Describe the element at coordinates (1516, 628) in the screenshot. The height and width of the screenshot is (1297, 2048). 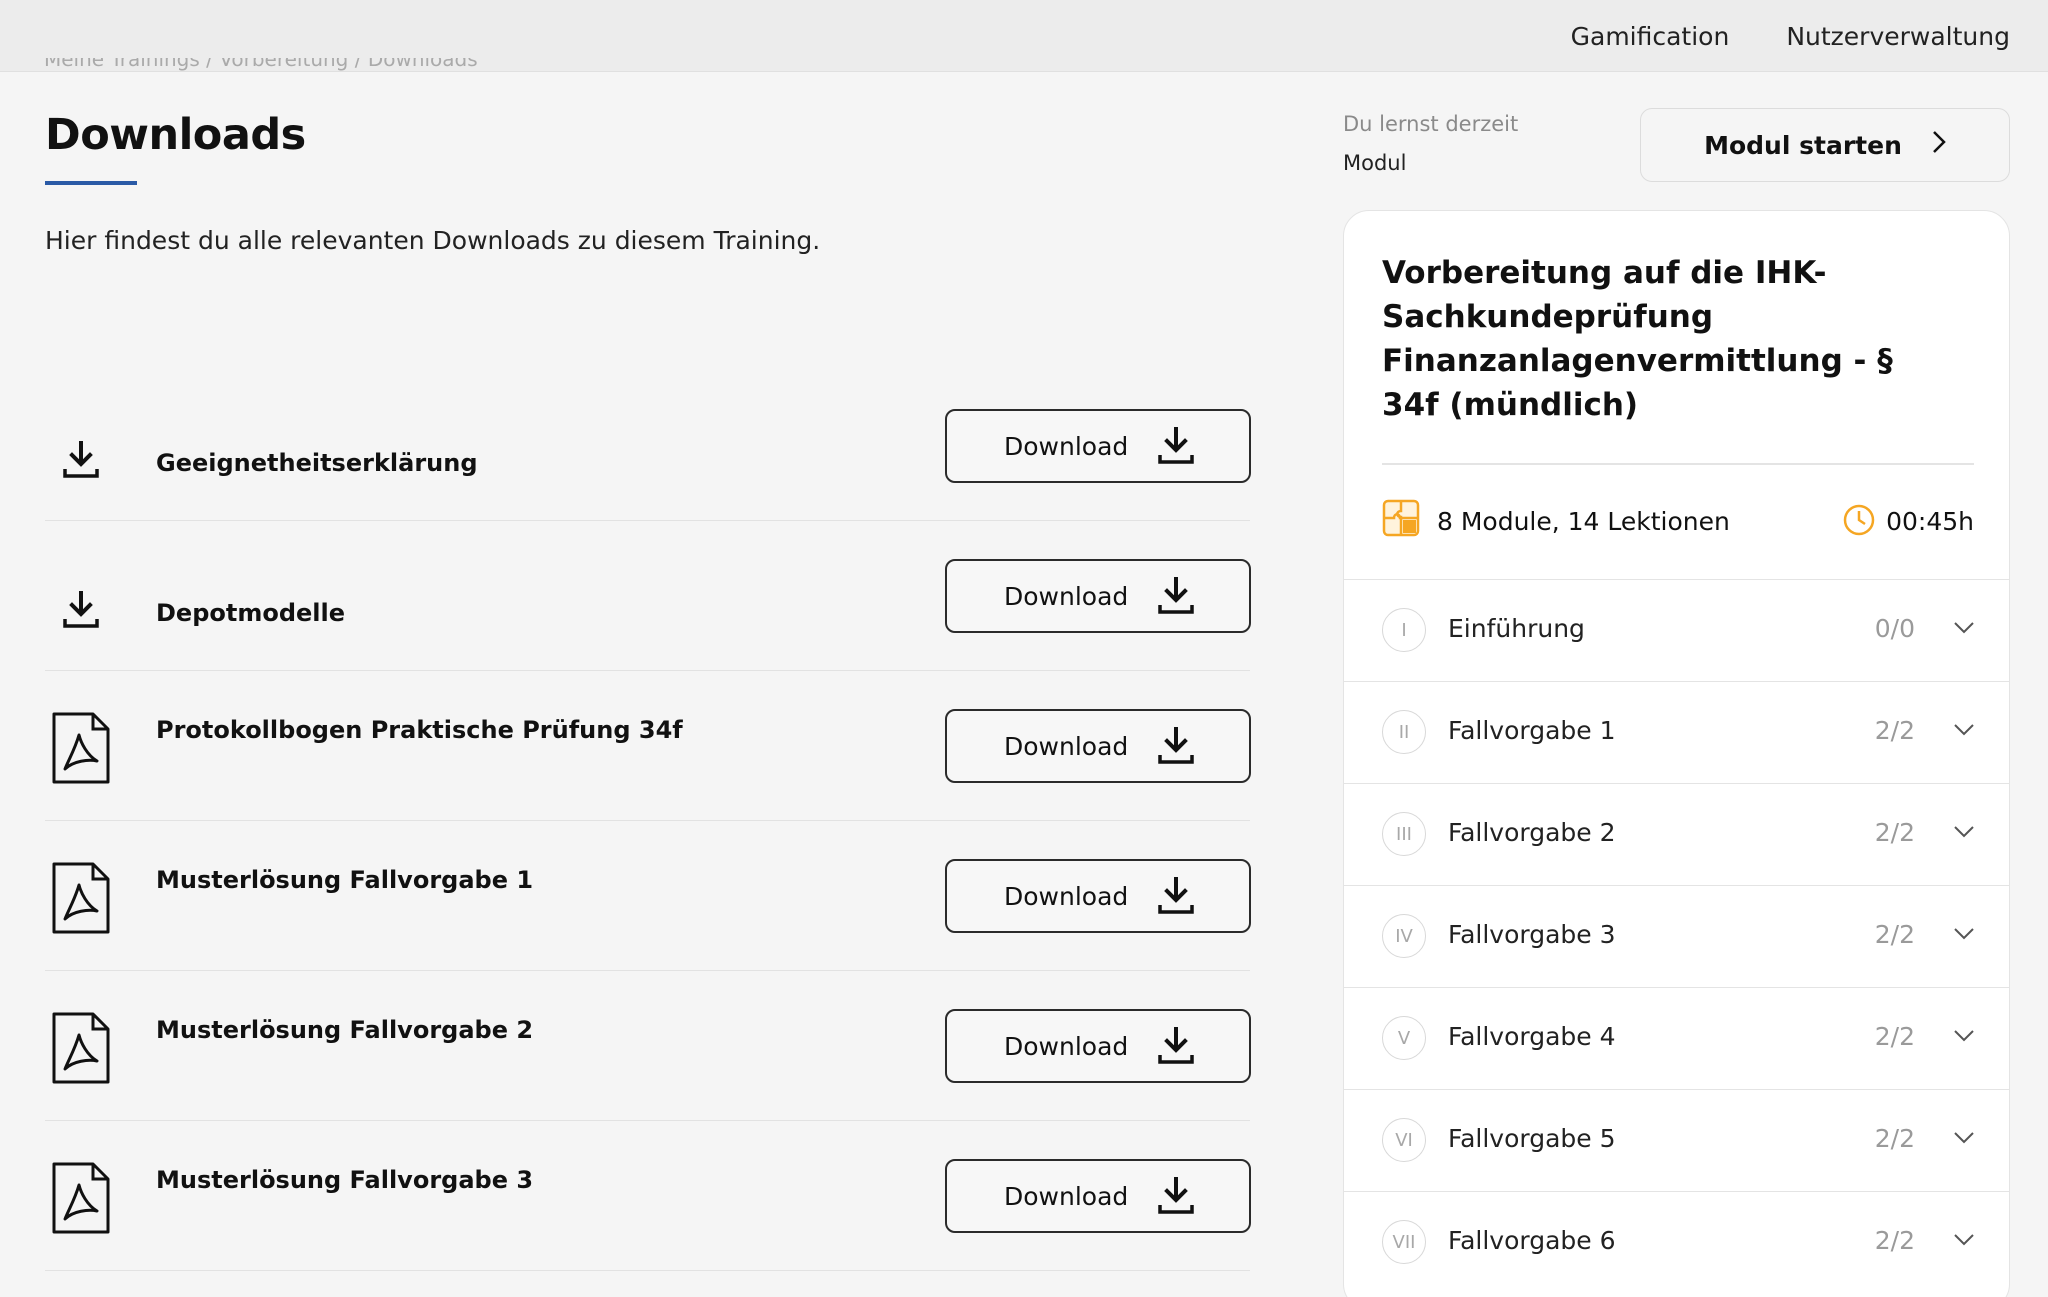
I see `module-name: Einführung` at that location.